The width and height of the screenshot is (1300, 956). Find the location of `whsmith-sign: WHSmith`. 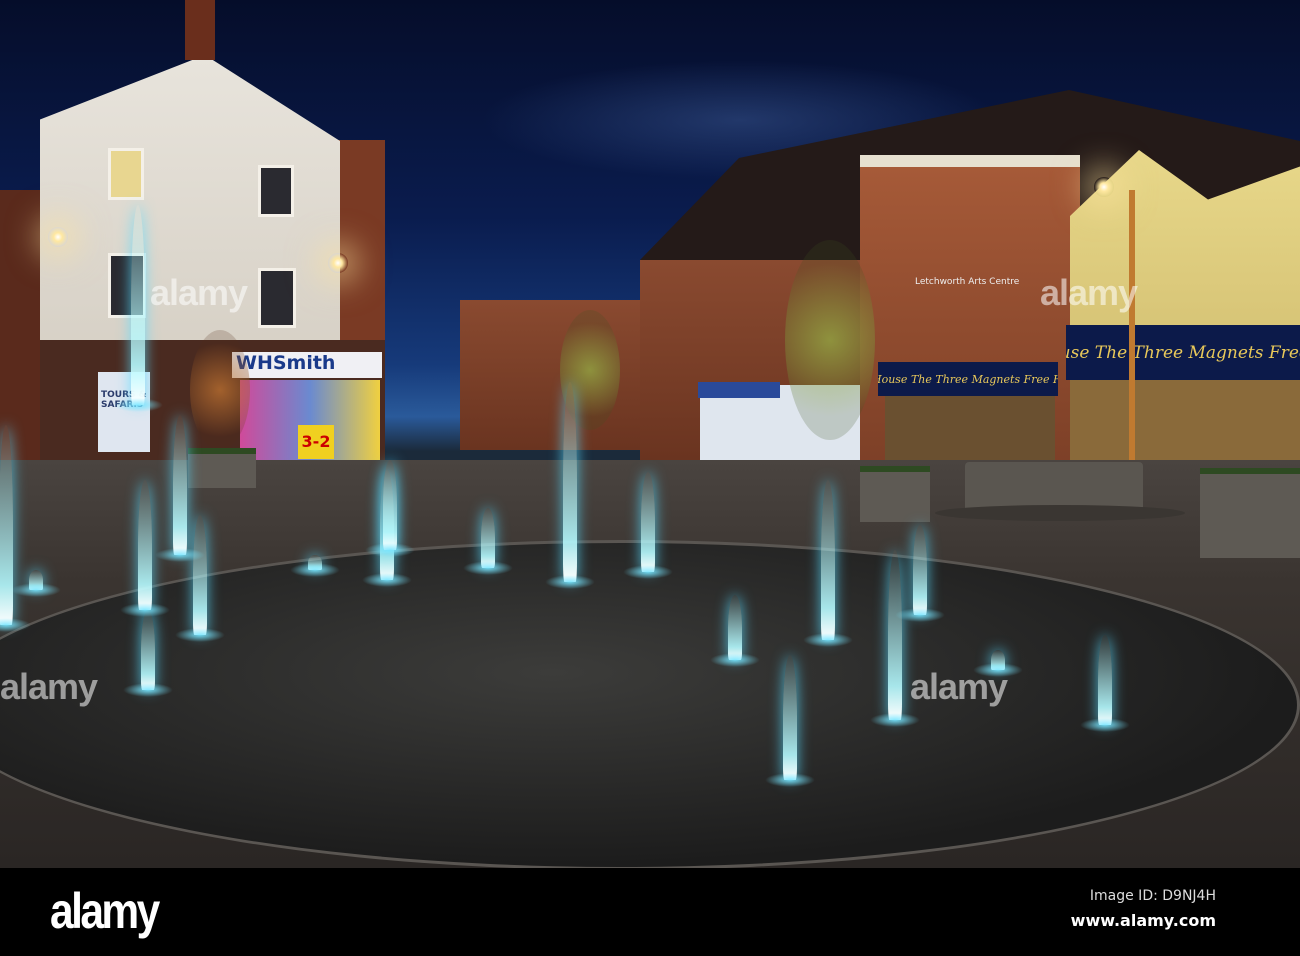

whsmith-sign: WHSmith is located at coordinates (307, 365).